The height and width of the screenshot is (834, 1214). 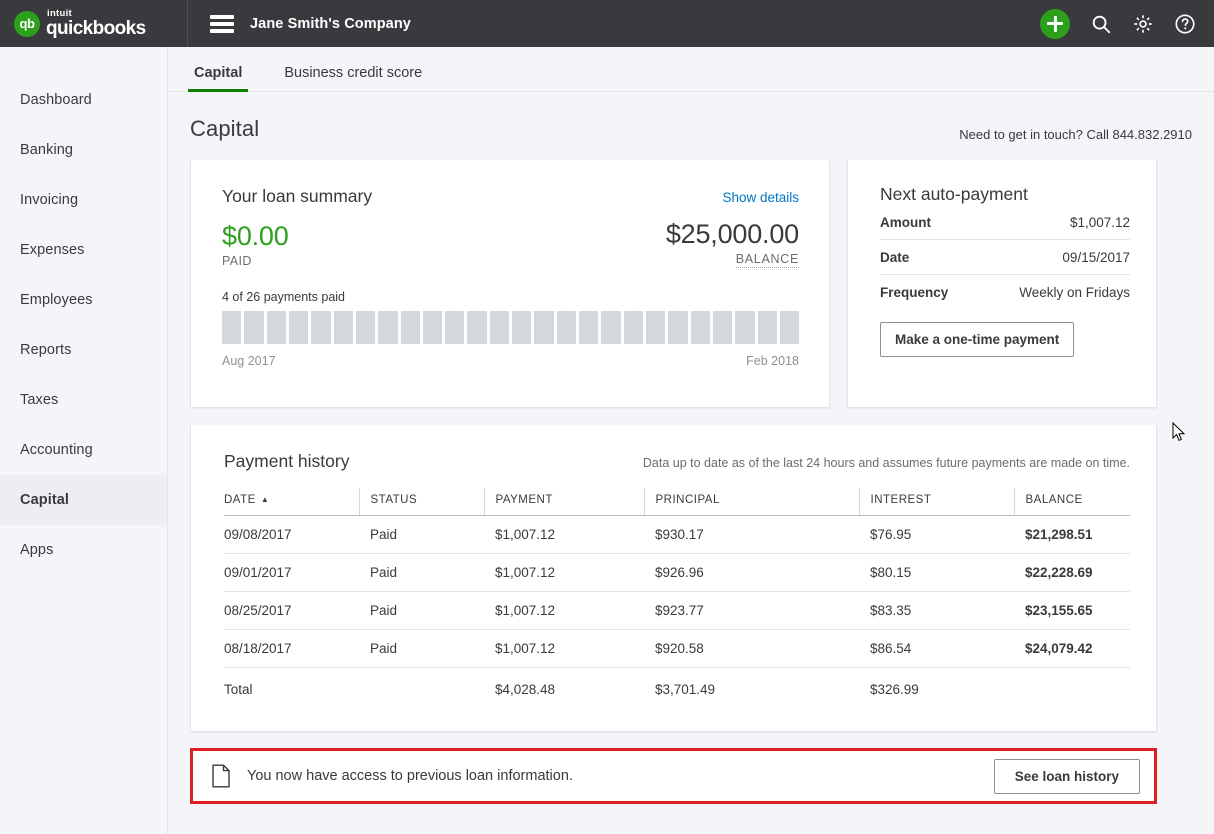 What do you see at coordinates (238, 689) in the screenshot?
I see `total-cell-label: Total` at bounding box center [238, 689].